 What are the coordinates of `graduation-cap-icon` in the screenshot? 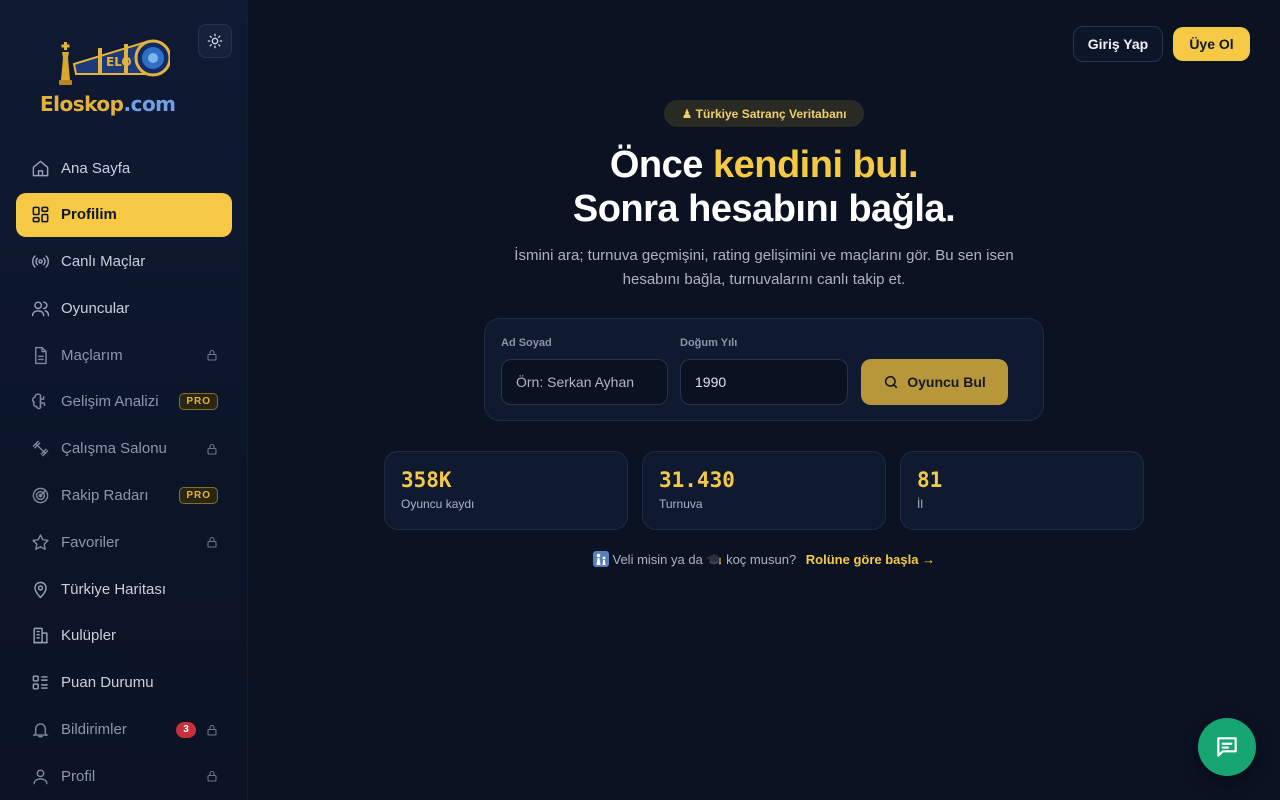 It's located at (714, 559).